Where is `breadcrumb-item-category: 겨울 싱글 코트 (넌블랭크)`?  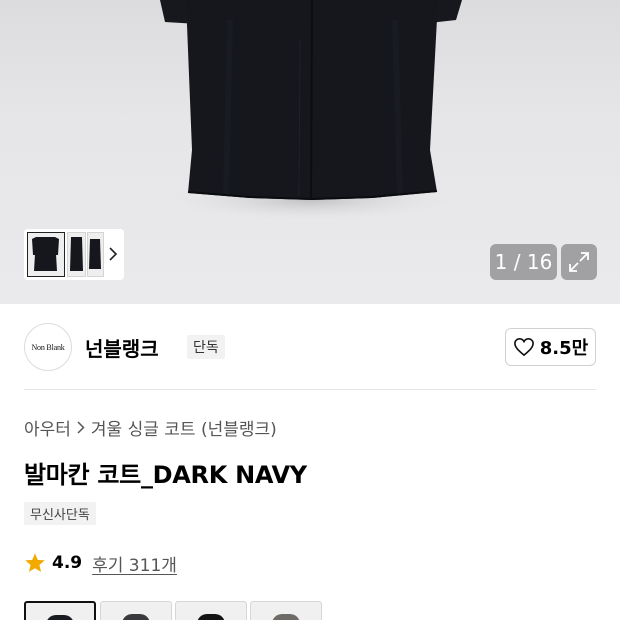 breadcrumb-item-category: 겨울 싱글 코트 (넌블랭크) is located at coordinates (184, 427).